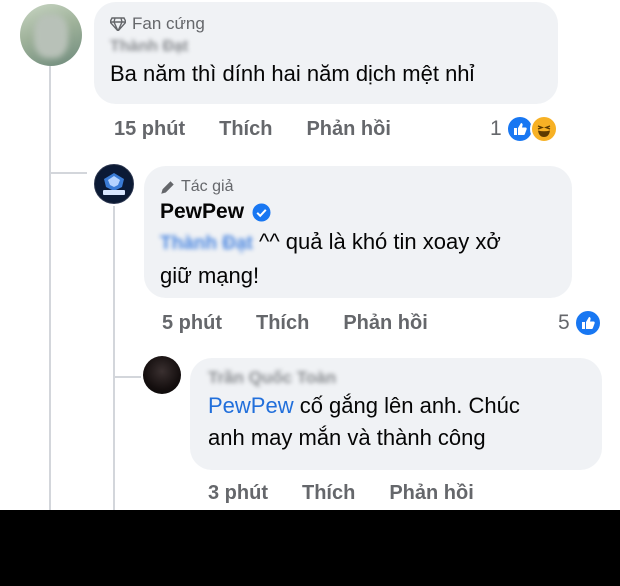 This screenshot has height=586, width=620. What do you see at coordinates (192, 323) in the screenshot?
I see `timestamp: 5 phút` at bounding box center [192, 323].